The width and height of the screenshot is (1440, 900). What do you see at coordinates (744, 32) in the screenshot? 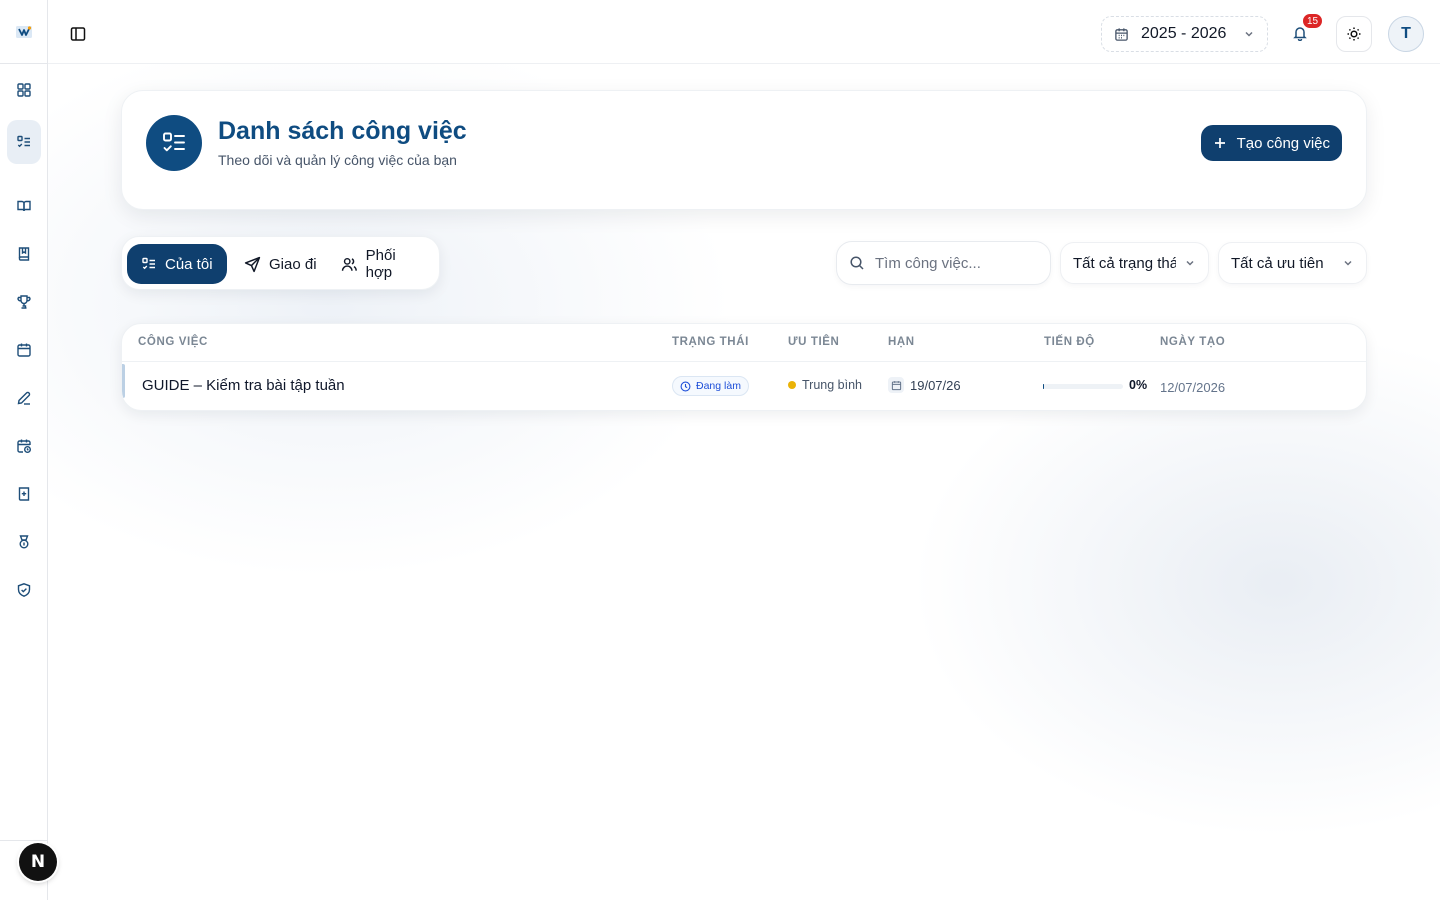
I see `topbar: 2025 - 2026 15 T` at bounding box center [744, 32].